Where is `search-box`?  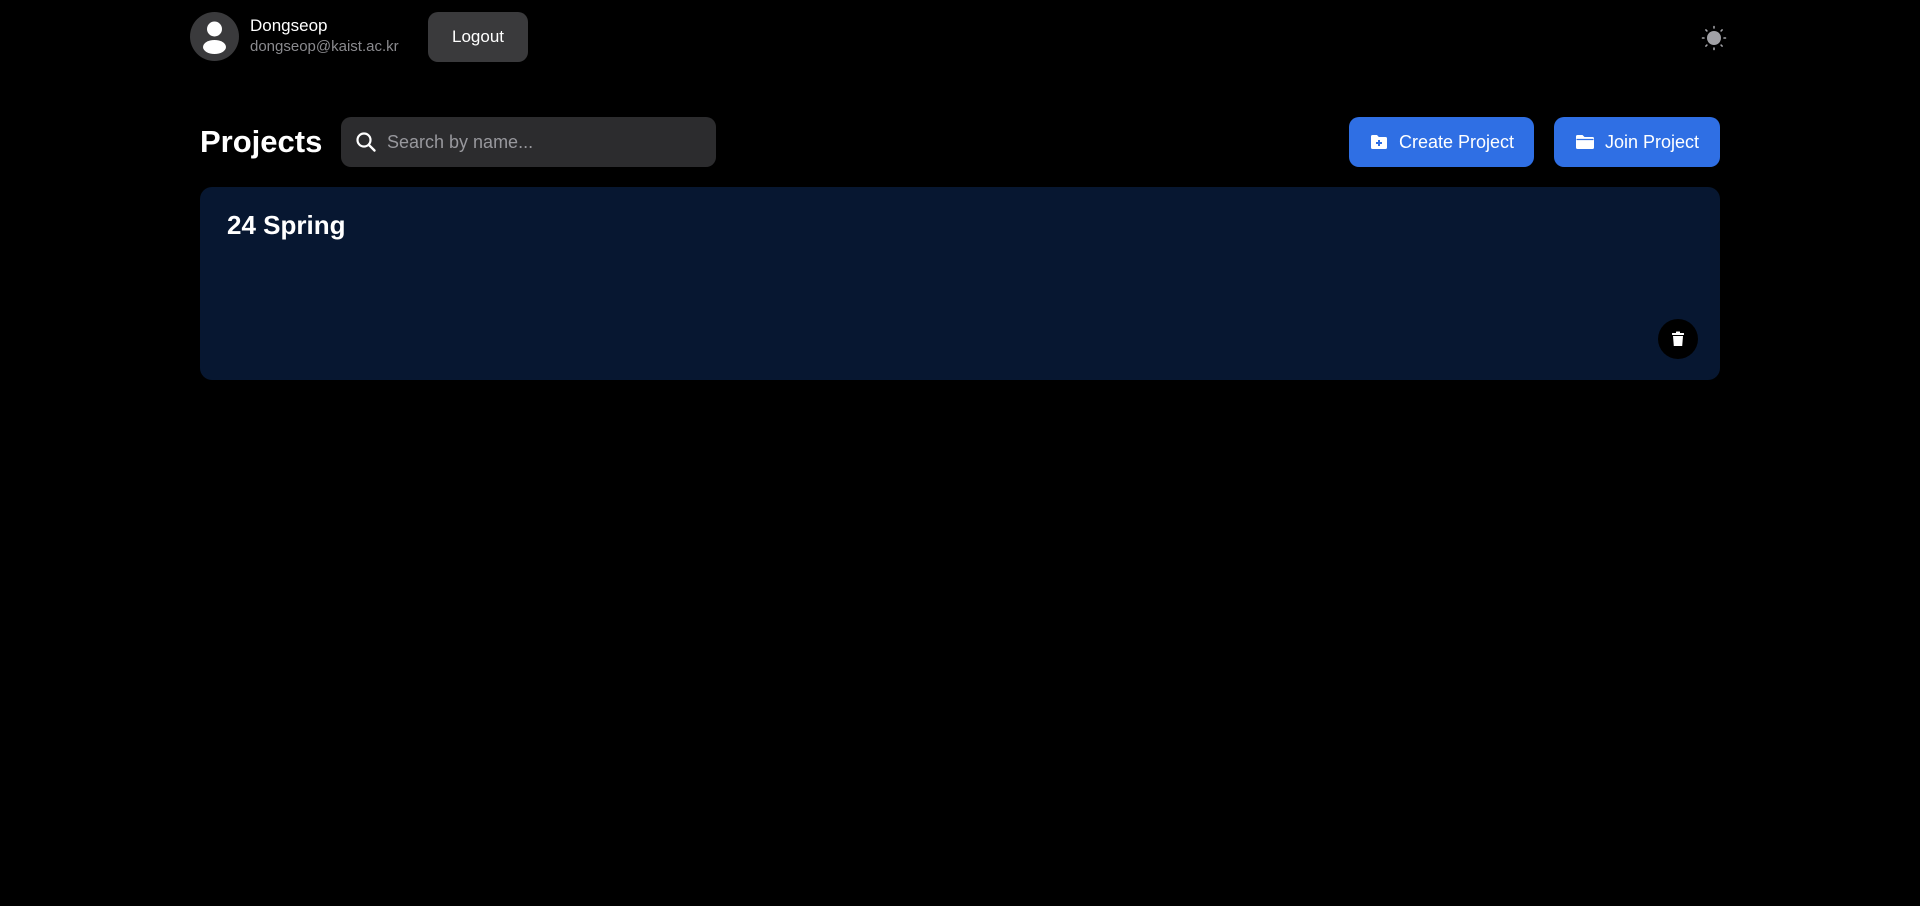
search-box is located at coordinates (528, 142).